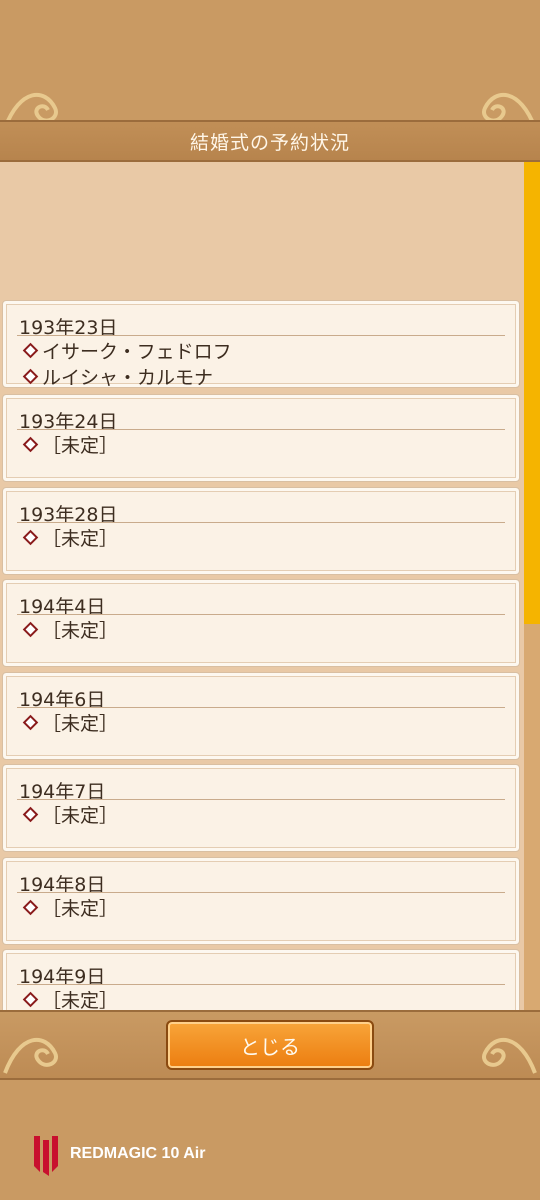  I want to click on list-item: 194年4日 ［未定］, so click(261, 623).